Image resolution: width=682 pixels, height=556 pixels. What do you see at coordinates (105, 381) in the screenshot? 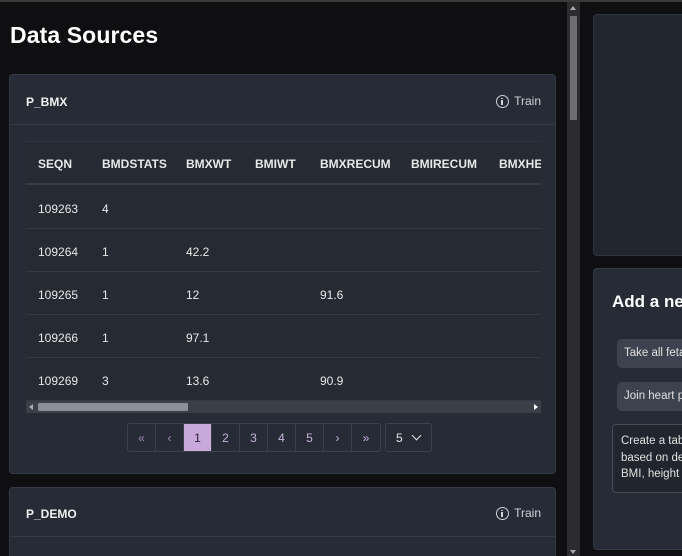
I see `table-cell: 3` at bounding box center [105, 381].